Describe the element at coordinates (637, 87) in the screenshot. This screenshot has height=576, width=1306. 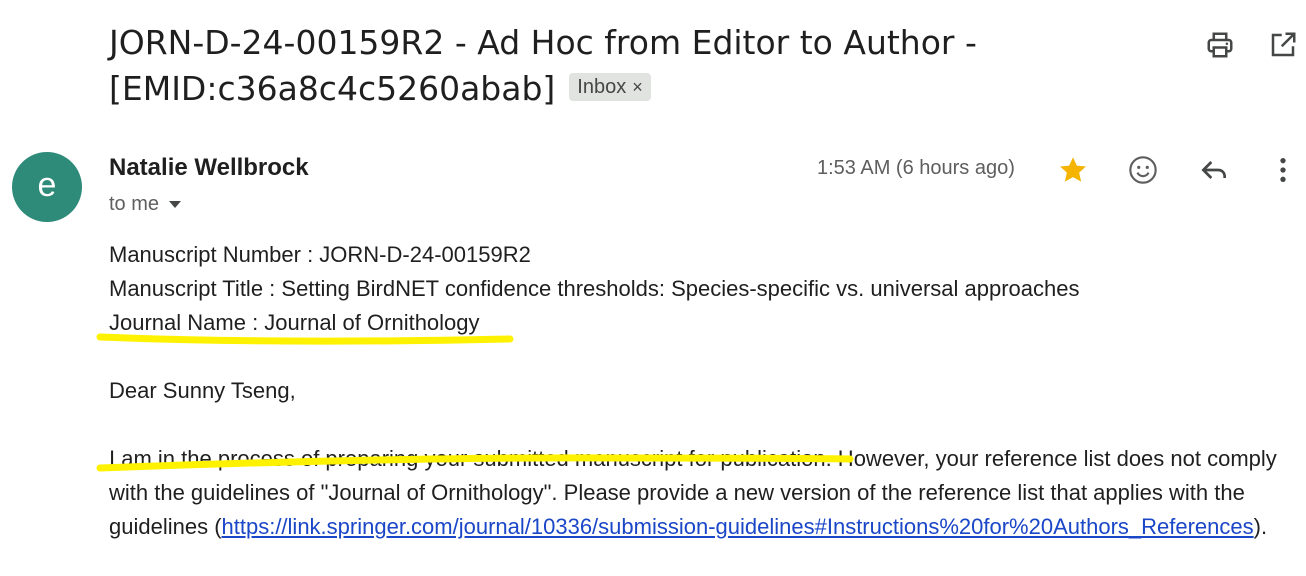
I see `remove-label-icon: ×` at that location.